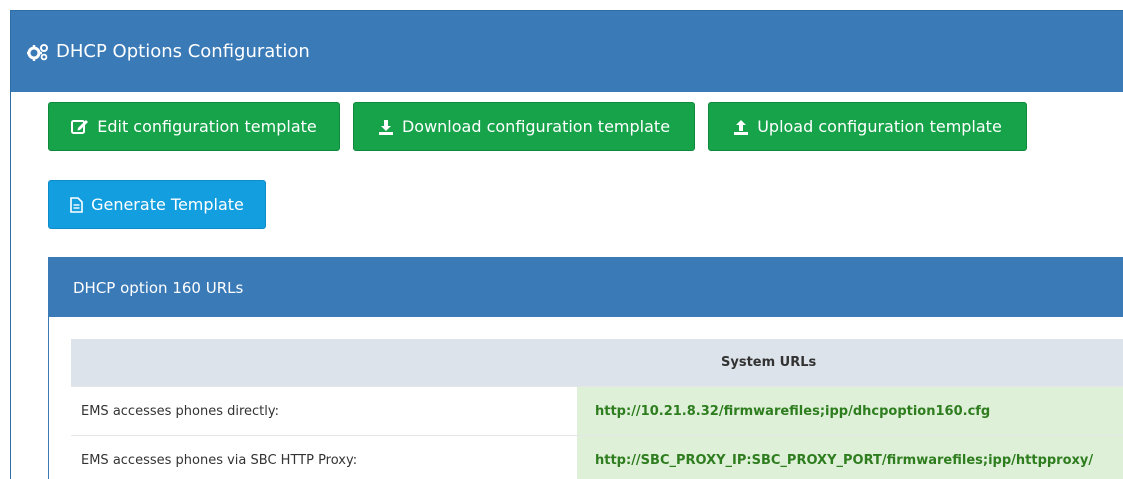  Describe the element at coordinates (536, 126) in the screenshot. I see `download-template-label: Download configuration template` at that location.